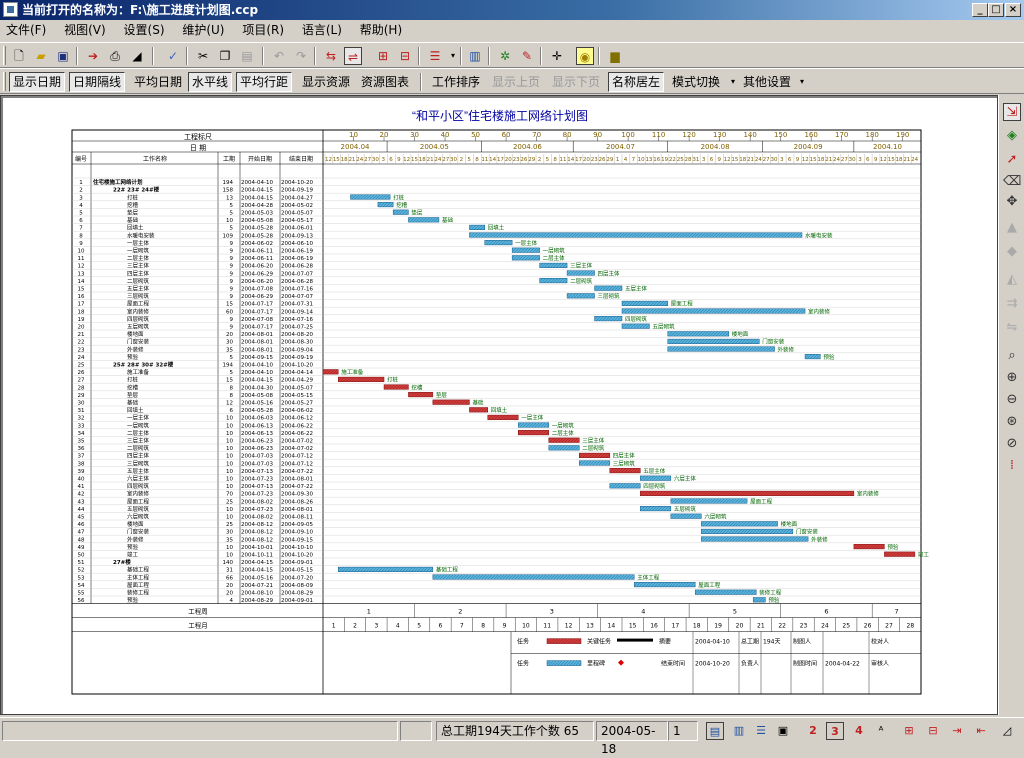 The image size is (1024, 758). What do you see at coordinates (331, 56) in the screenshot?
I see `link-tasks-icon: ⇆` at bounding box center [331, 56].